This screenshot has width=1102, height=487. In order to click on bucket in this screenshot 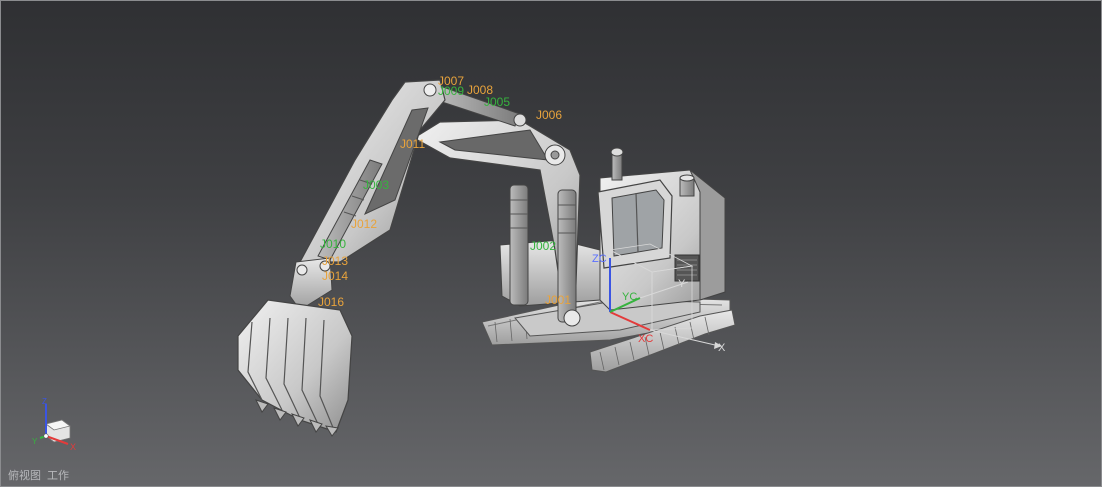, I will do `click(295, 368)`.